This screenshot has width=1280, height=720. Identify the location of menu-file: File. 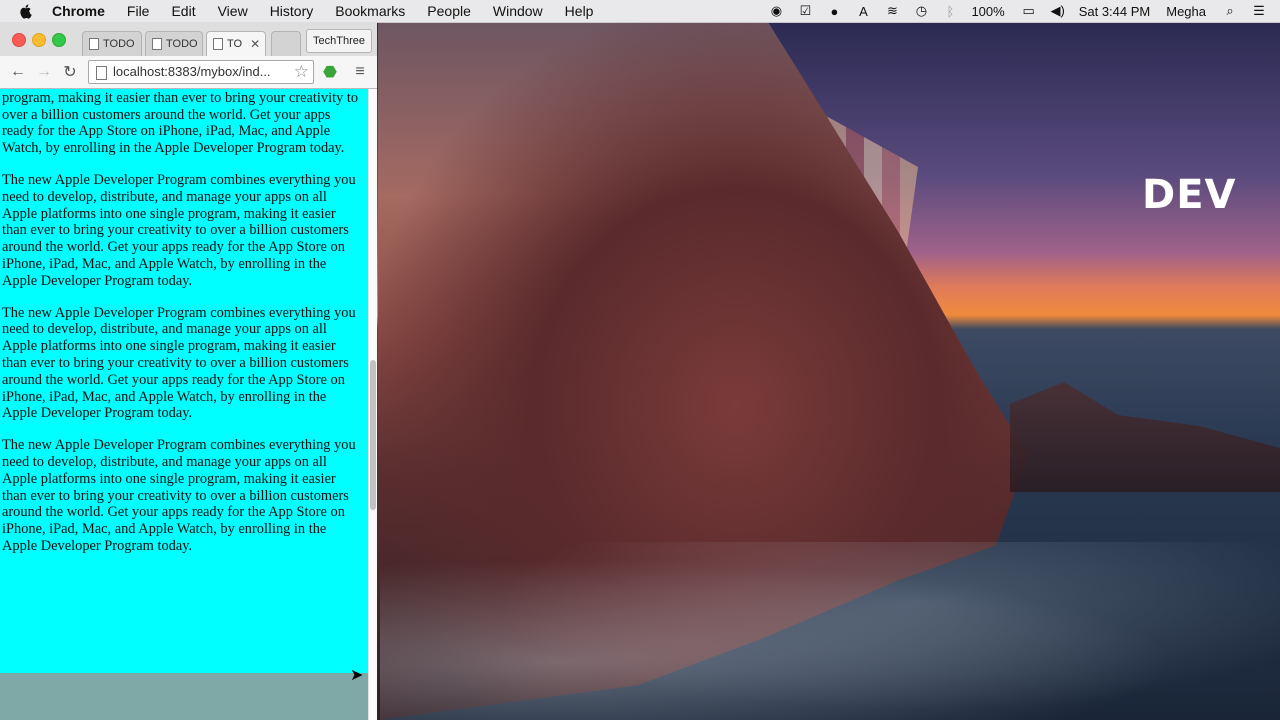
(138, 11).